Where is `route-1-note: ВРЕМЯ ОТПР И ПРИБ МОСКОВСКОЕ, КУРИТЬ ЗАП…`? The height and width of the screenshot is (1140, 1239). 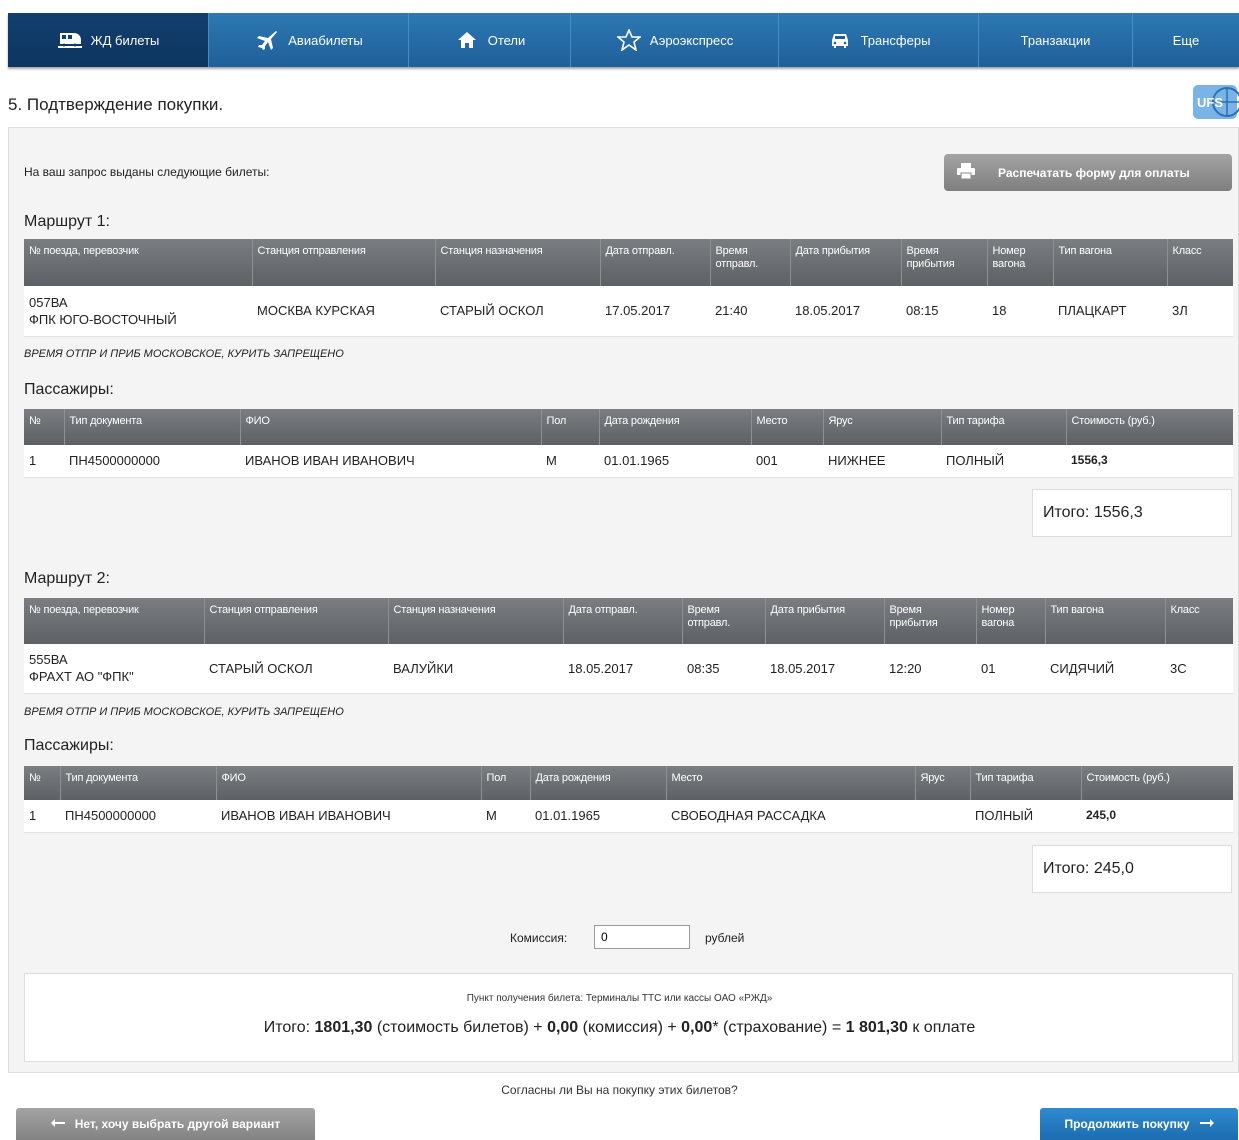
route-1-note: ВРЕМЯ ОТПР И ПРИБ МОСКОВСКОЕ, КУРИТЬ ЗАП… is located at coordinates (184, 354).